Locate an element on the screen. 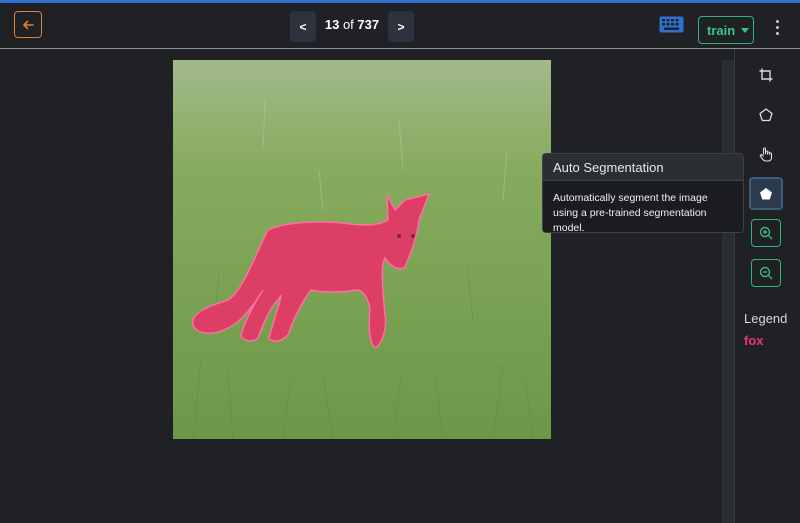 The height and width of the screenshot is (523, 800). tooltip-title: Auto Segmentation is located at coordinates (643, 167).